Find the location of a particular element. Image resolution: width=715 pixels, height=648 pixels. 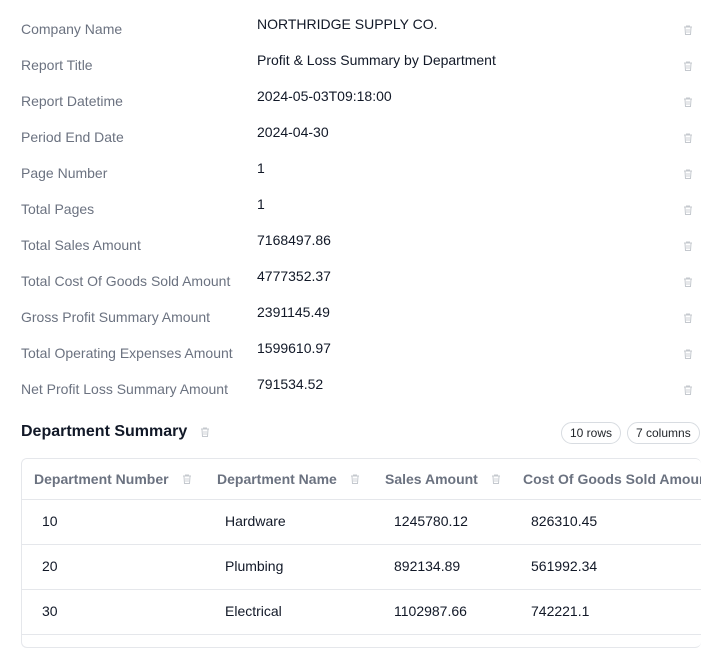

table-row: 30 Electrical 1102987.66 742221.1 is located at coordinates (361, 612).